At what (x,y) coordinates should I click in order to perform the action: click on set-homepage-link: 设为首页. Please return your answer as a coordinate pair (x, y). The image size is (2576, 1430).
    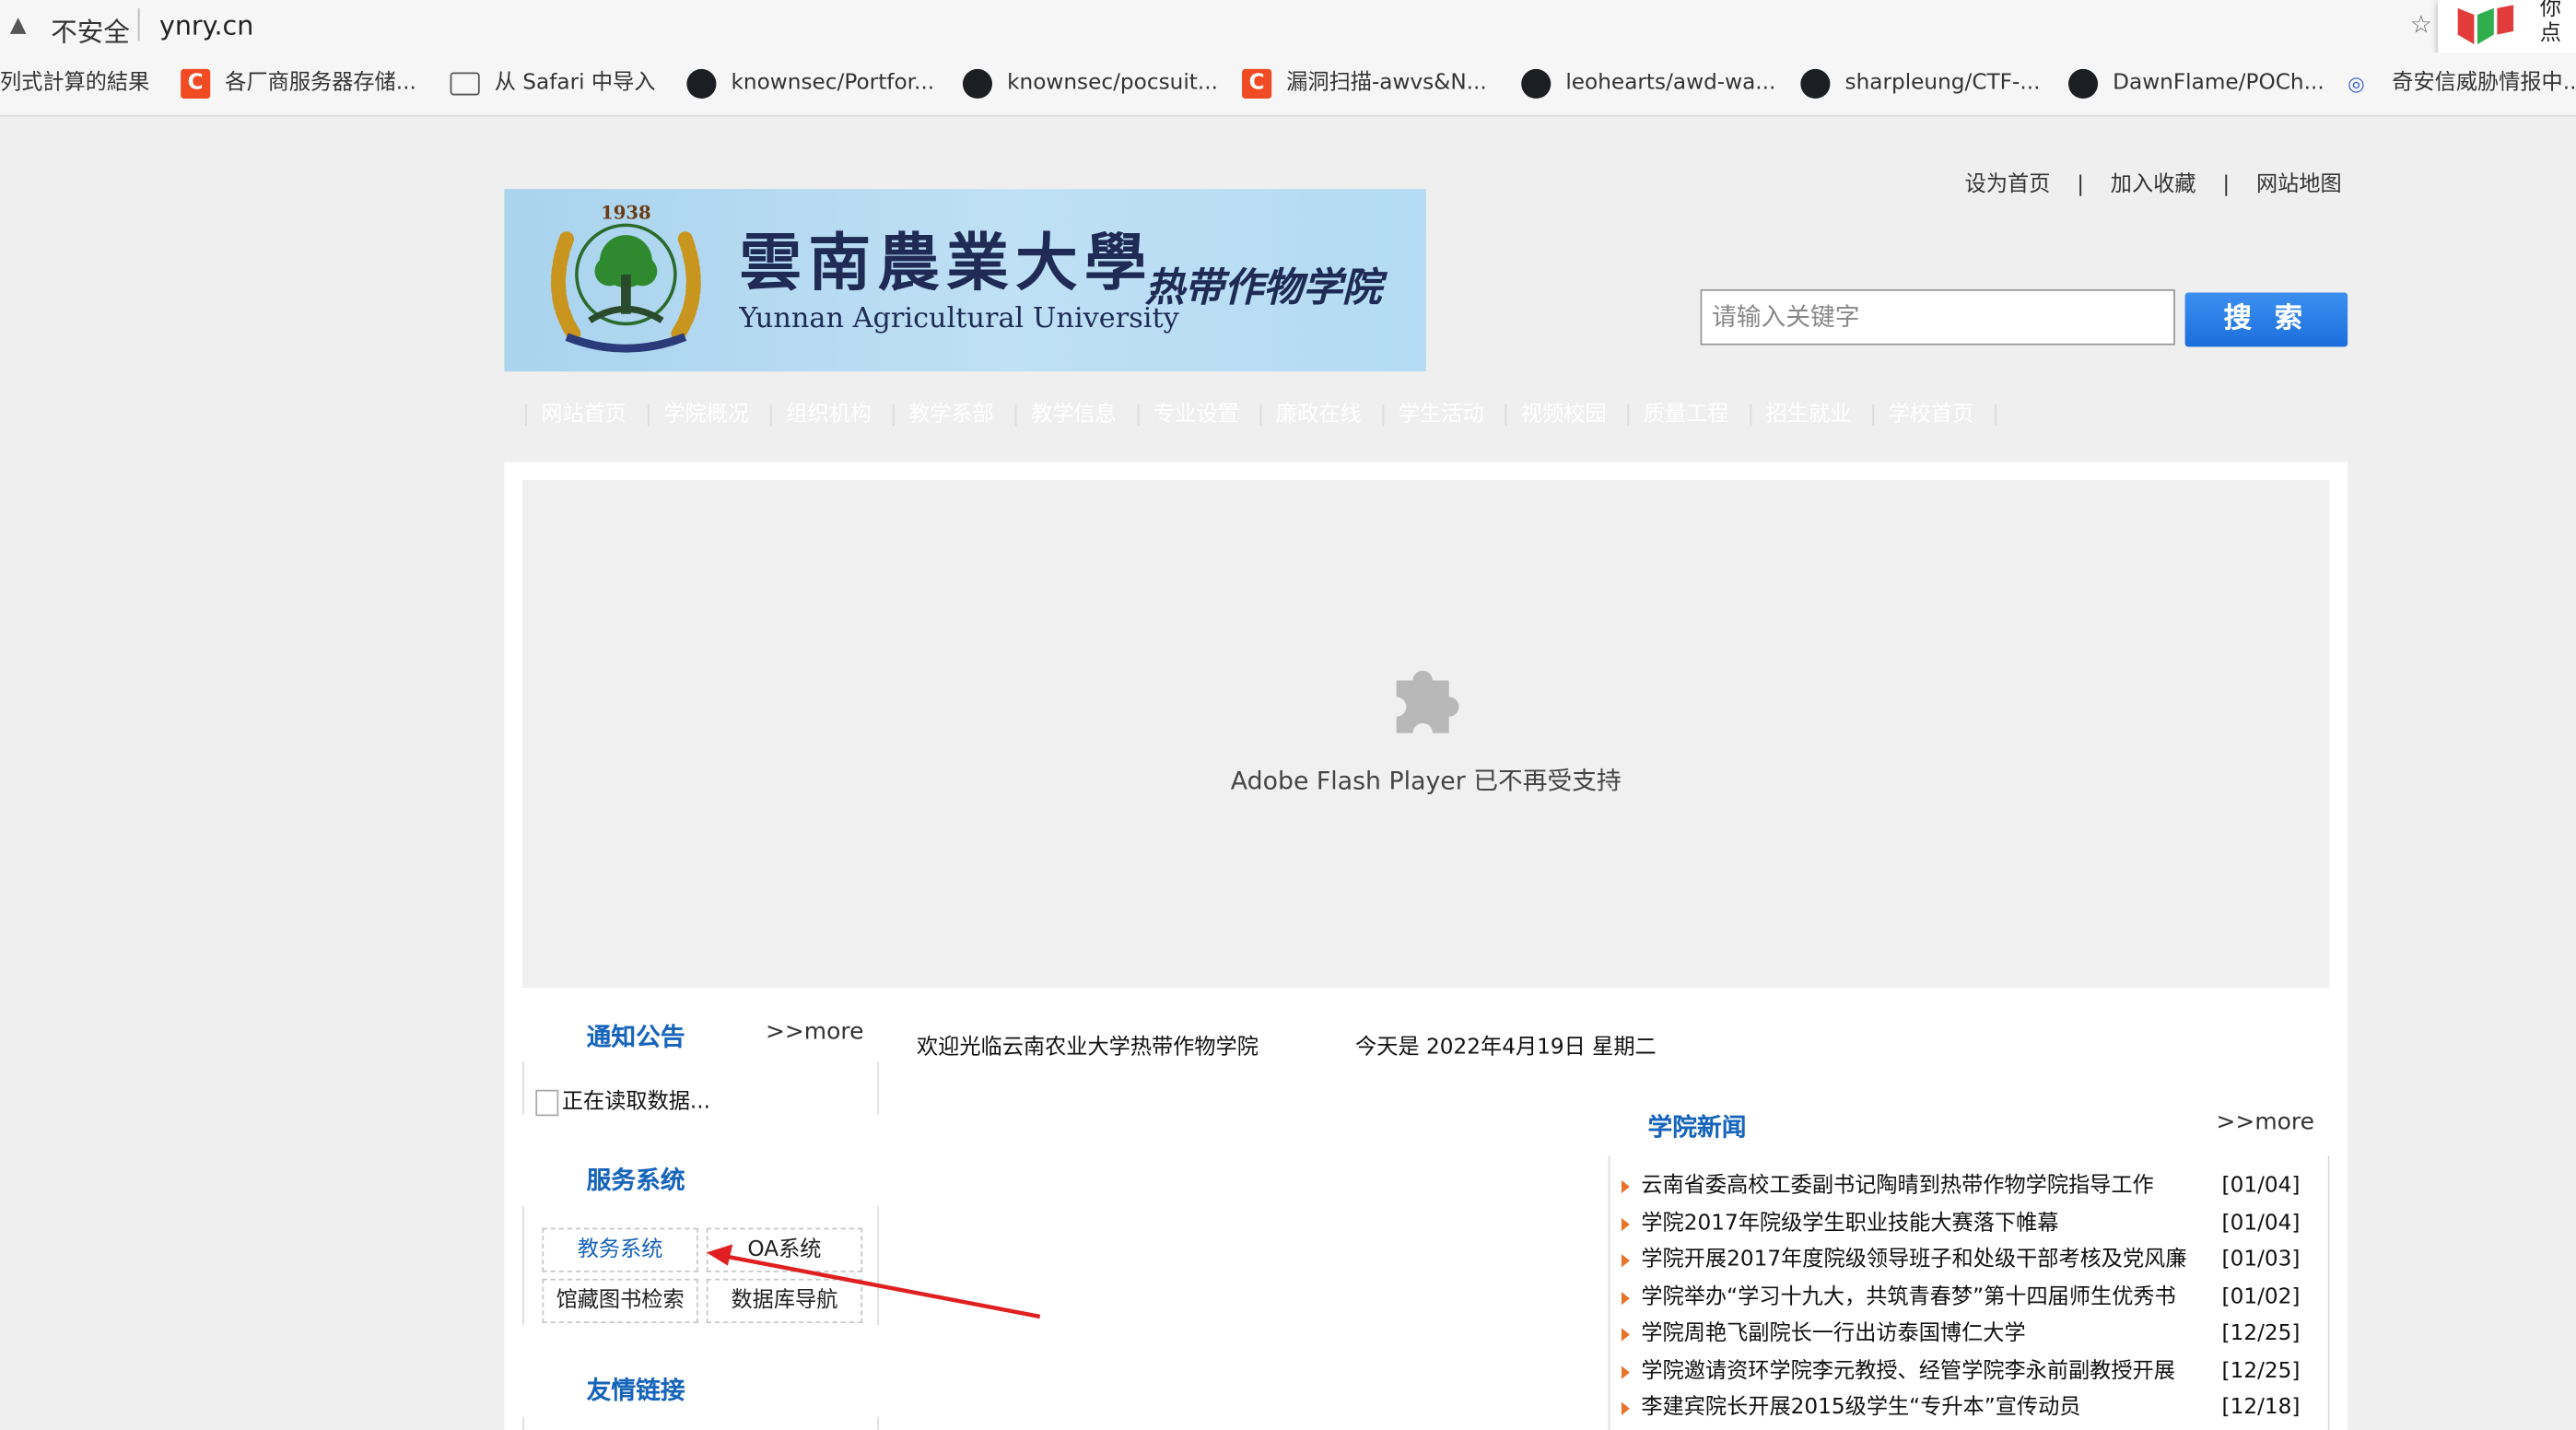
    Looking at the image, I should click on (2008, 181).